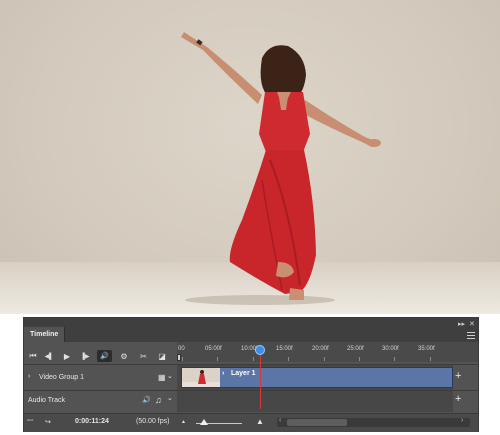  I want to click on layer-clip: › Layer 1, so click(317, 377).